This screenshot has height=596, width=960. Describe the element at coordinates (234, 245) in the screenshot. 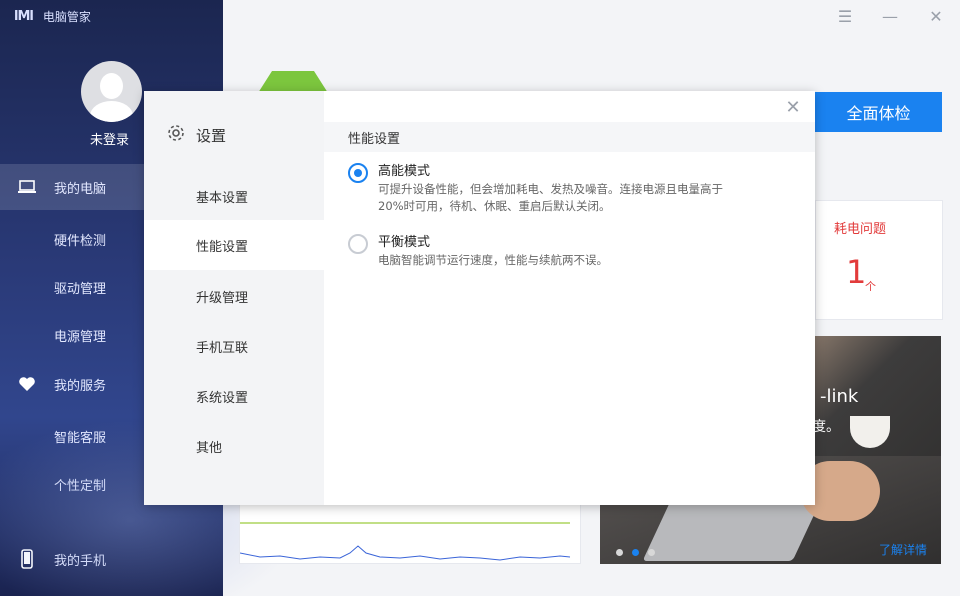

I see `settings-menu-performance: 性能设置` at that location.